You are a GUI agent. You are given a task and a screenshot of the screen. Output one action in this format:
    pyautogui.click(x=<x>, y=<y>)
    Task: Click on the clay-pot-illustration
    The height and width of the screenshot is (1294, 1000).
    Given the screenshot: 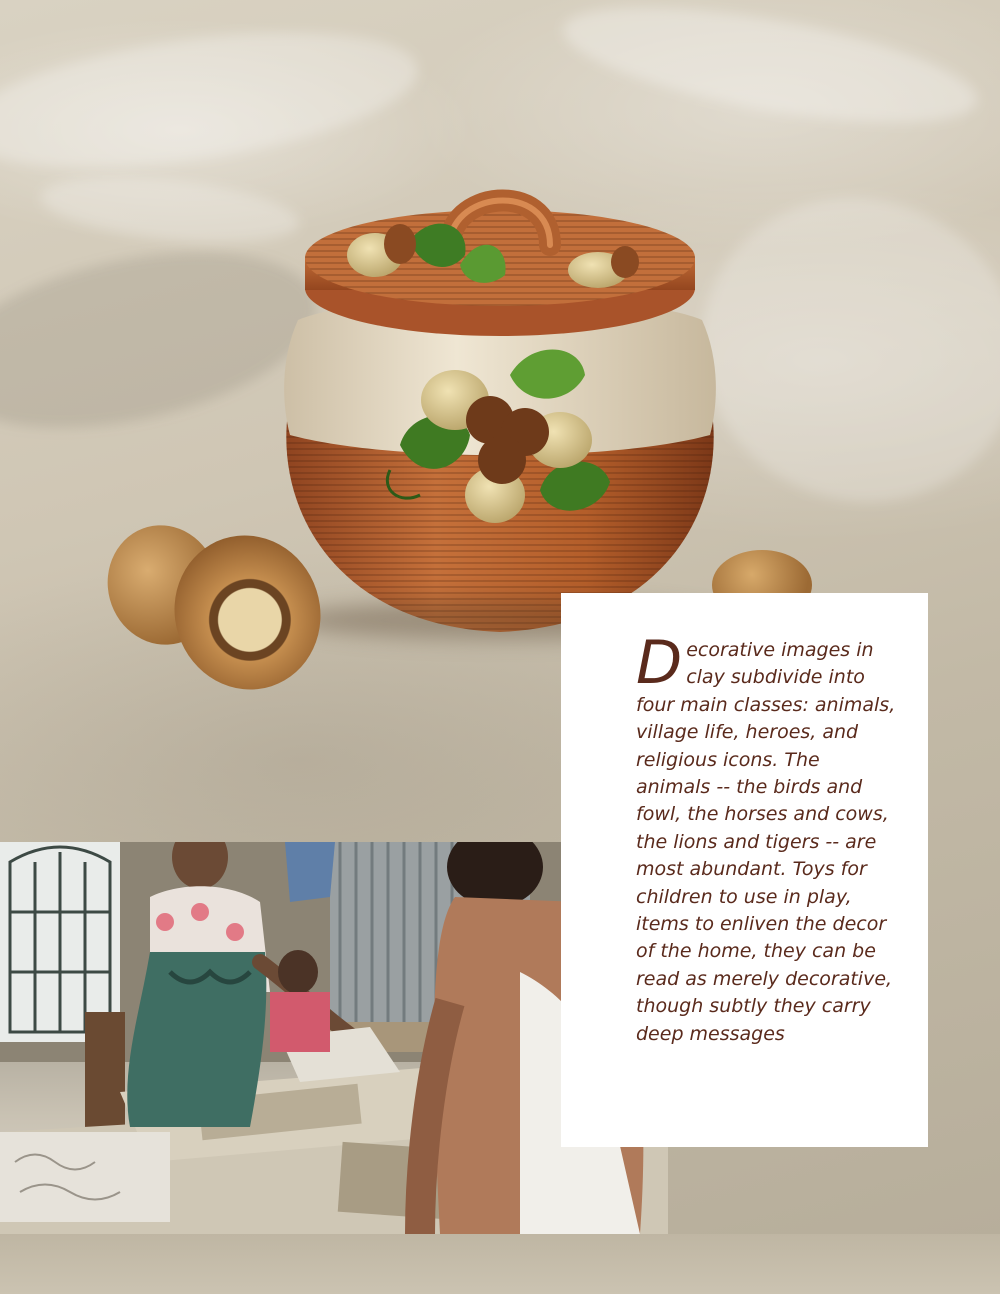 What is the action you would take?
    pyautogui.click(x=500, y=410)
    